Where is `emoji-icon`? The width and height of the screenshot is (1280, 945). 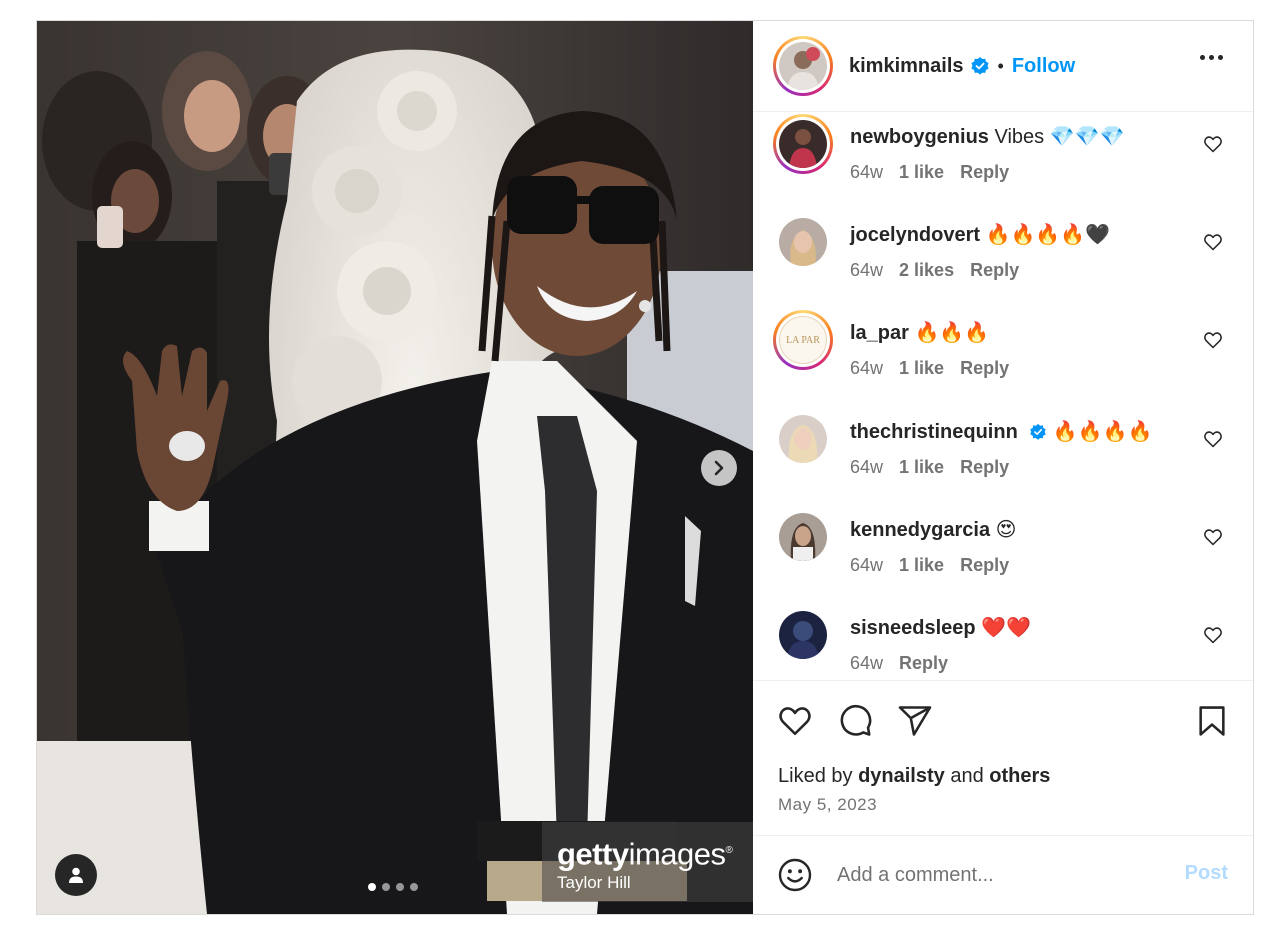 emoji-icon is located at coordinates (795, 875).